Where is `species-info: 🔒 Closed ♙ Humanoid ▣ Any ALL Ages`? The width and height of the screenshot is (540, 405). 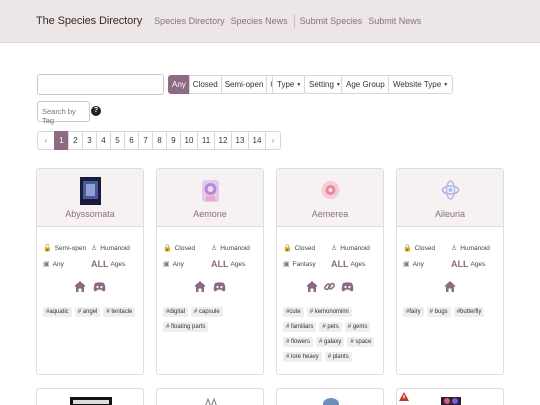 species-info: 🔒 Closed ♙ Humanoid ▣ Any ALL Ages is located at coordinates (211, 256).